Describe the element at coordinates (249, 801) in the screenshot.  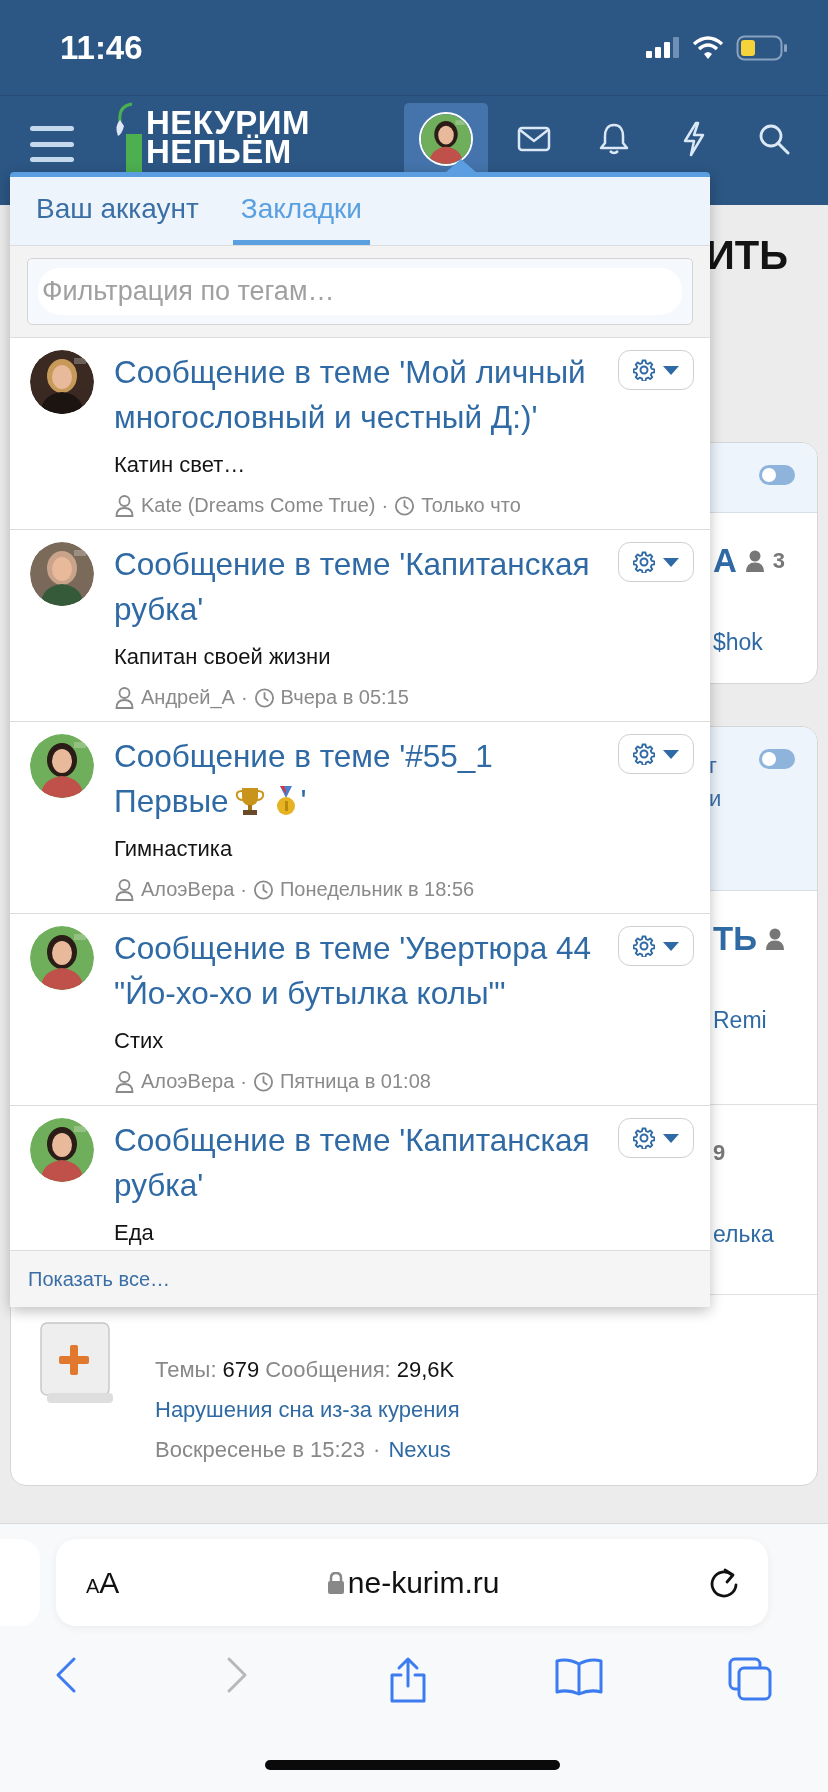
I see `trophy-icon` at that location.